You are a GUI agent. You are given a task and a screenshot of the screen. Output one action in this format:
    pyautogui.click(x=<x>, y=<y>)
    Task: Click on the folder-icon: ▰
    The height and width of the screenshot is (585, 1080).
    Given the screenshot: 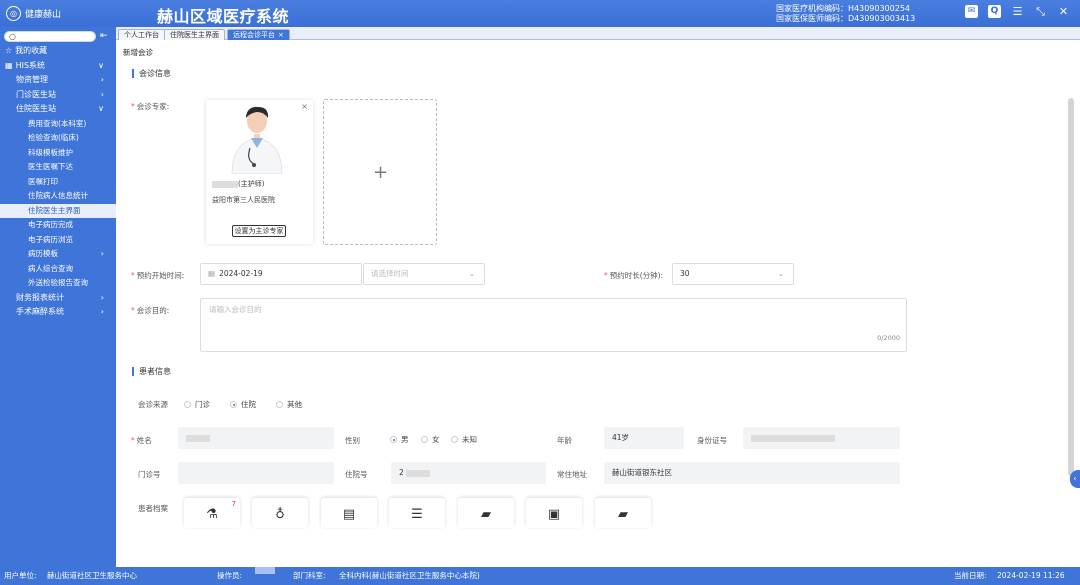 What is the action you would take?
    pyautogui.click(x=623, y=514)
    